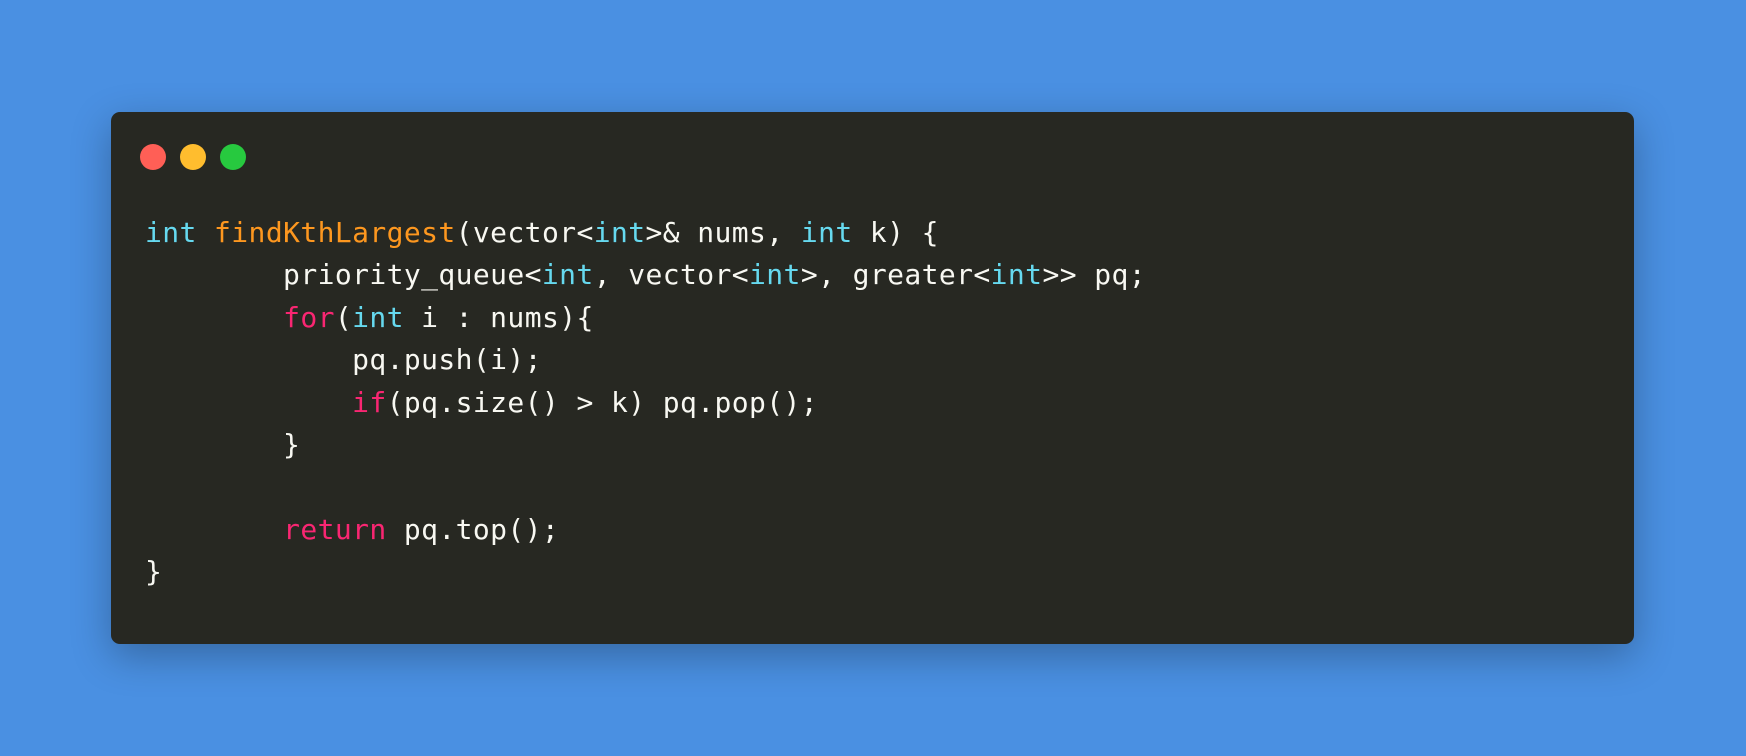 This screenshot has height=756, width=1746. Describe the element at coordinates (1094, 275) in the screenshot. I see `code-token-plain: >> pq;` at that location.